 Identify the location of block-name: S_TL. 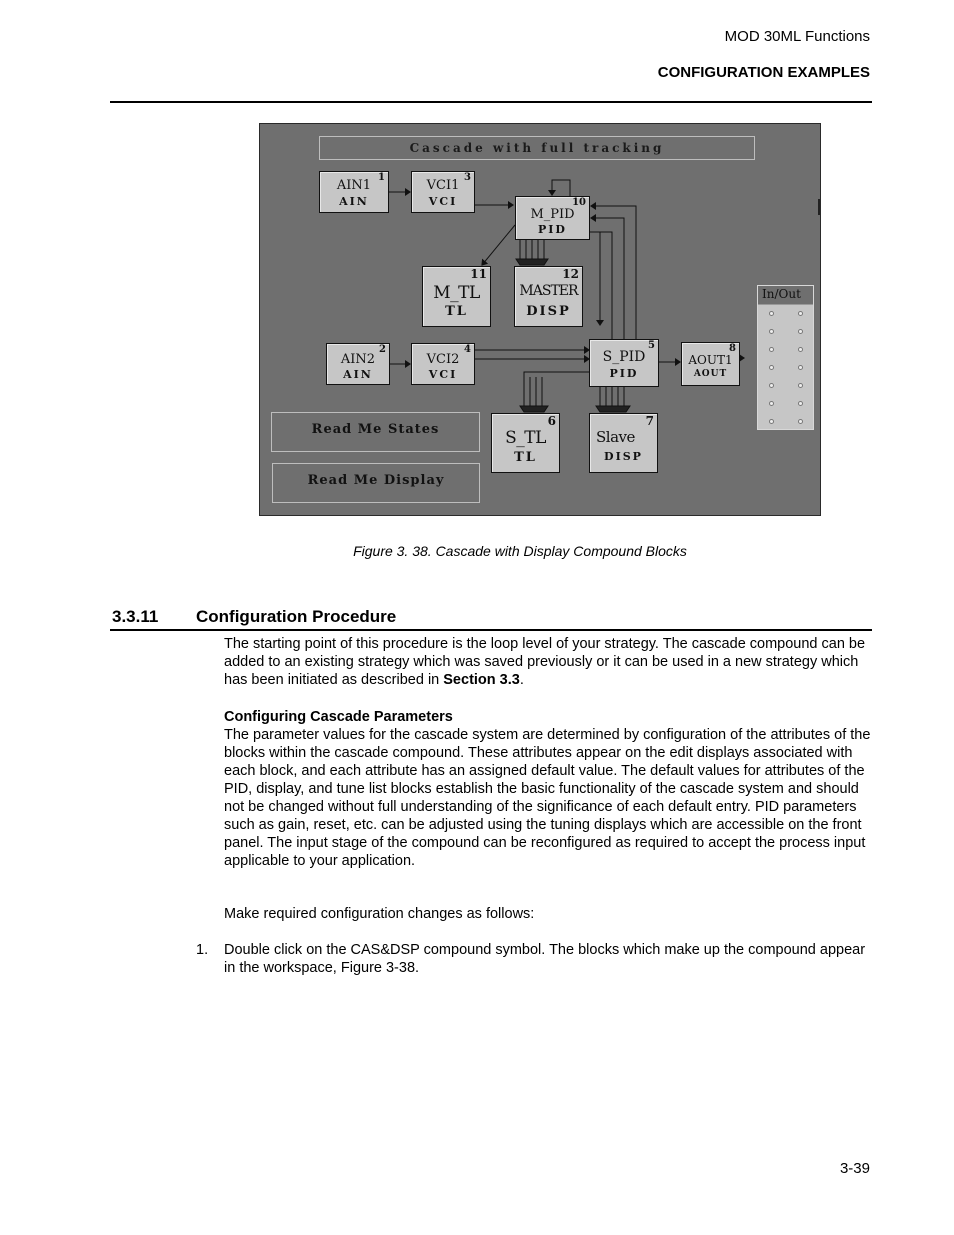
(525, 438).